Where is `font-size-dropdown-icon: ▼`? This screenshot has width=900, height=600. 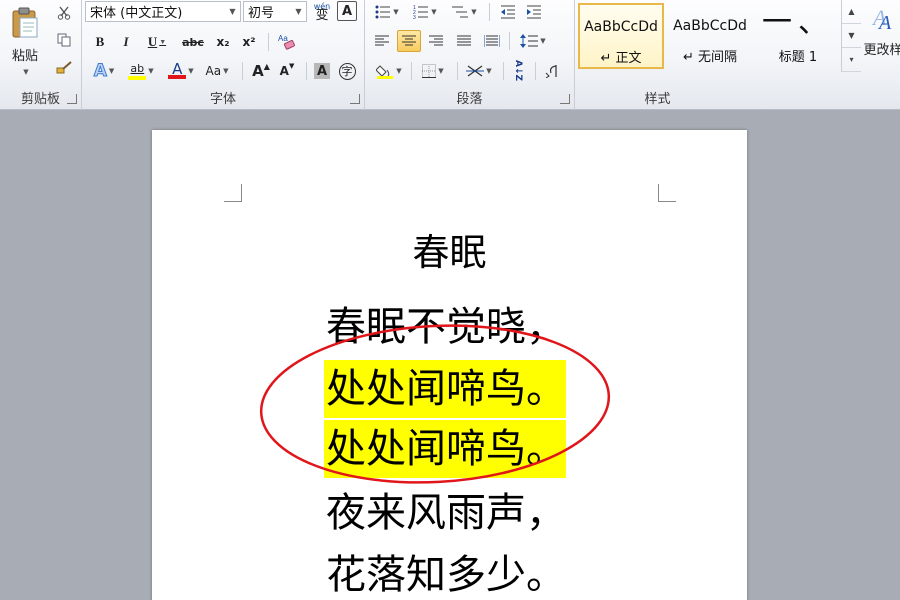
font-size-dropdown-icon: ▼ is located at coordinates (298, 11).